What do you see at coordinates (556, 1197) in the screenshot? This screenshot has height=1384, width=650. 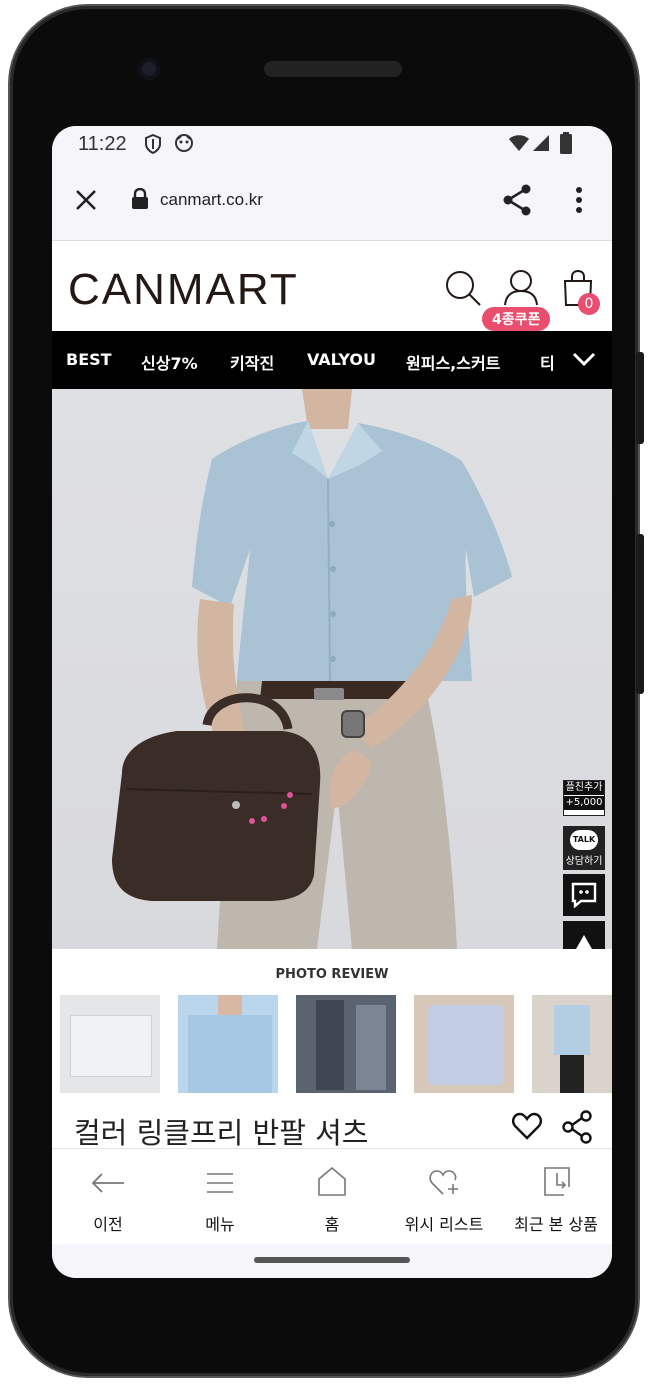 I see `nav-recent: 최근 본 상품` at bounding box center [556, 1197].